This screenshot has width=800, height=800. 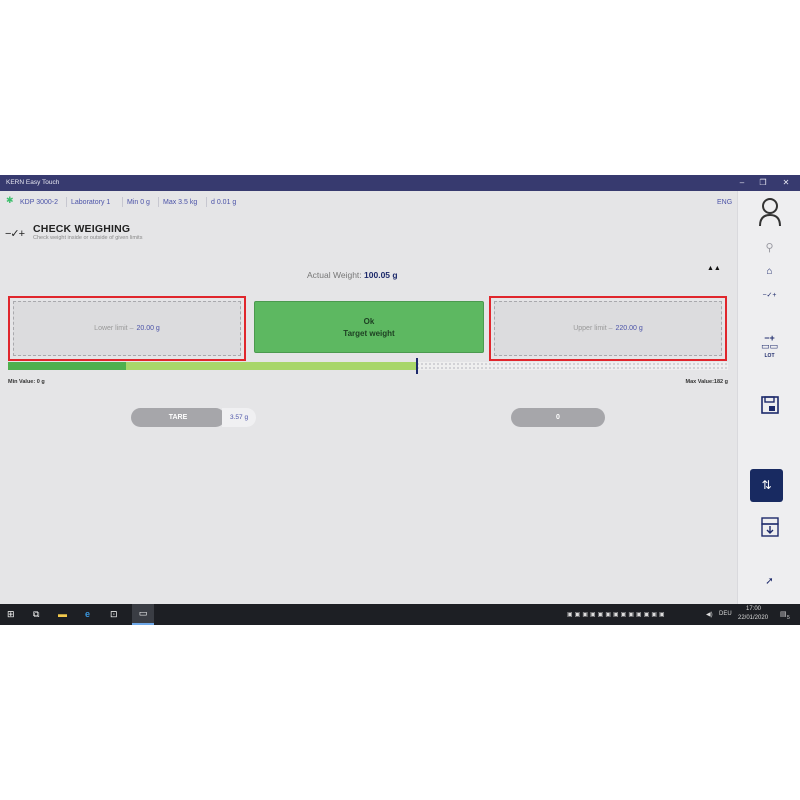 I want to click on upper-limit-label: Upper limit –, so click(x=593, y=328).